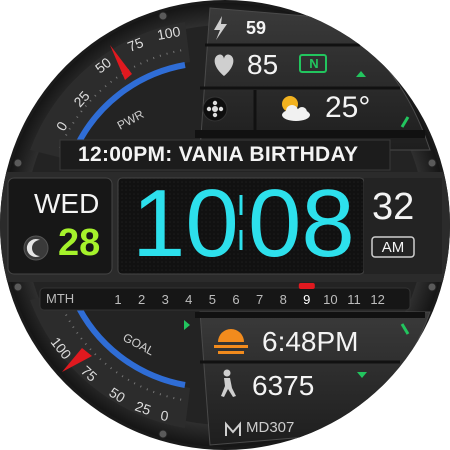 This screenshot has width=450, height=450. What do you see at coordinates (393, 207) in the screenshot?
I see `seconds: 32` at bounding box center [393, 207].